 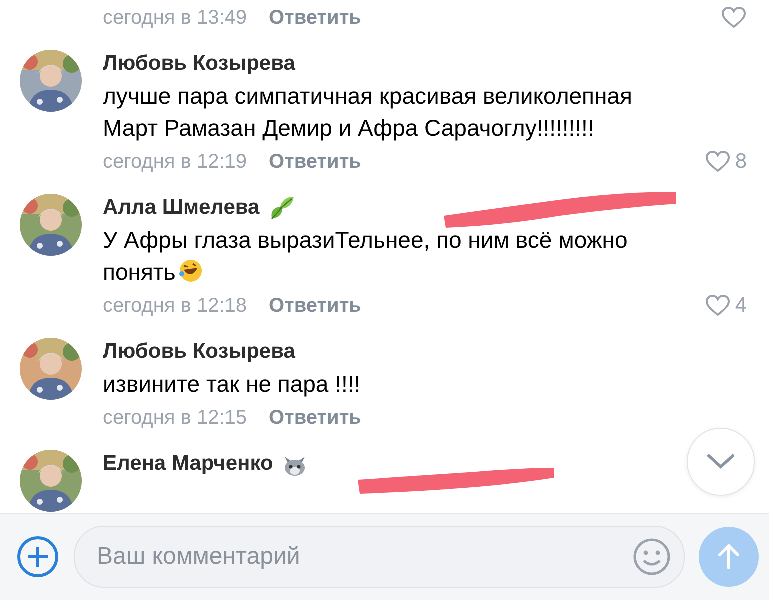 What do you see at coordinates (721, 462) in the screenshot?
I see `chevron-down-icon` at bounding box center [721, 462].